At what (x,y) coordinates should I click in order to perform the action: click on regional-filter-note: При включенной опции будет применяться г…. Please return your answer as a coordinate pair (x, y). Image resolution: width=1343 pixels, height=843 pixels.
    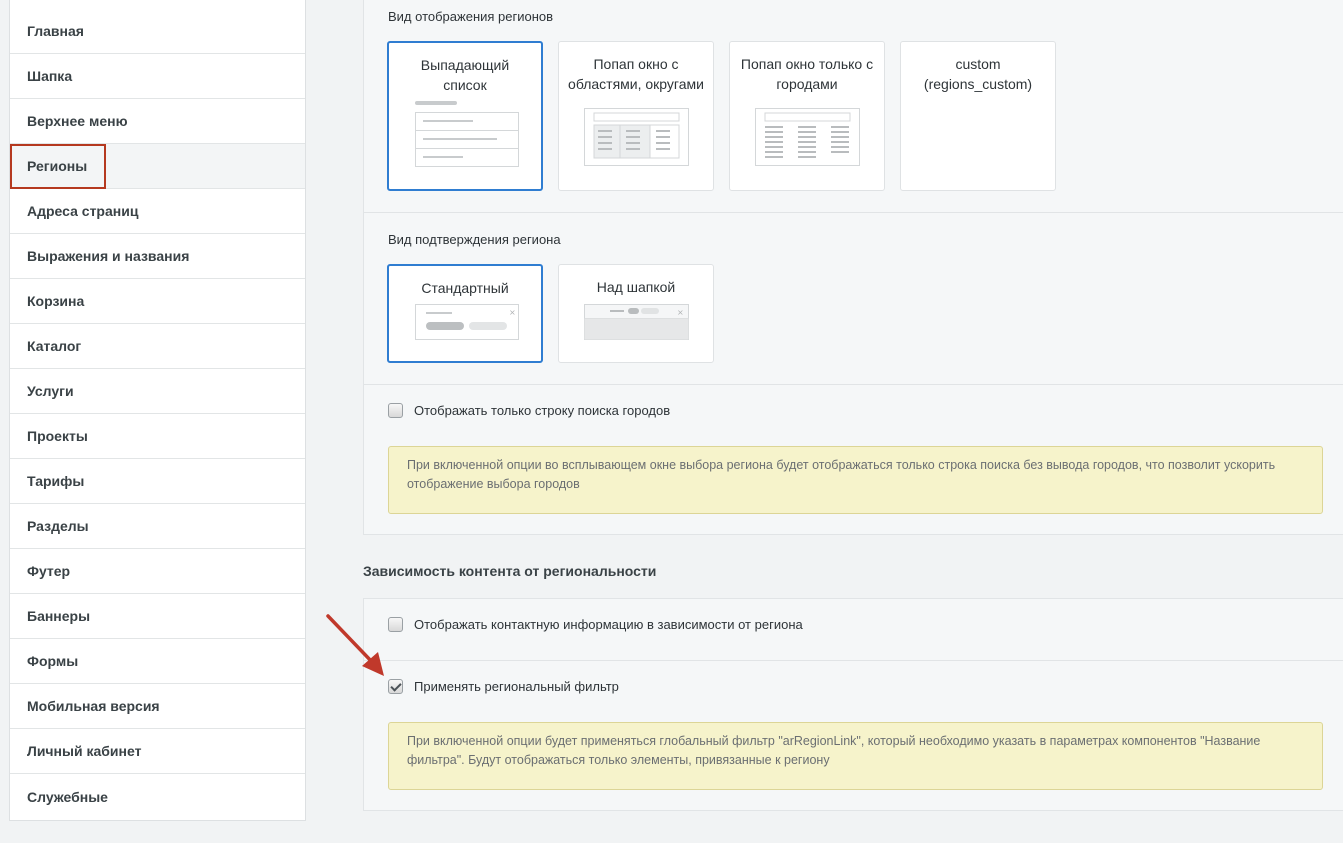
    Looking at the image, I should click on (855, 756).